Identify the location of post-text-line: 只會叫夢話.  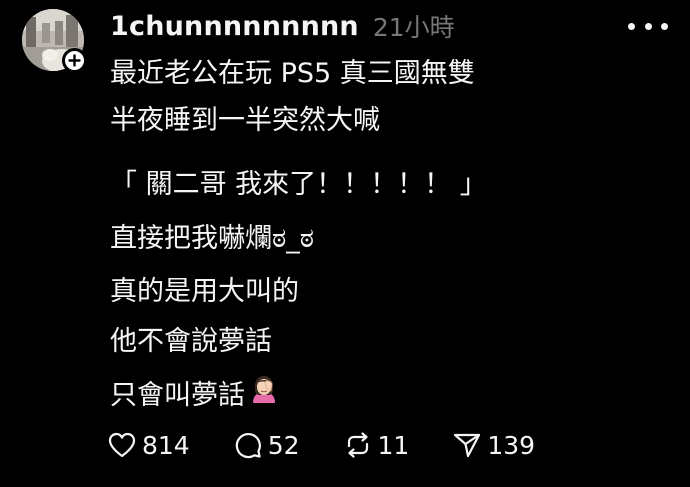
(177, 395).